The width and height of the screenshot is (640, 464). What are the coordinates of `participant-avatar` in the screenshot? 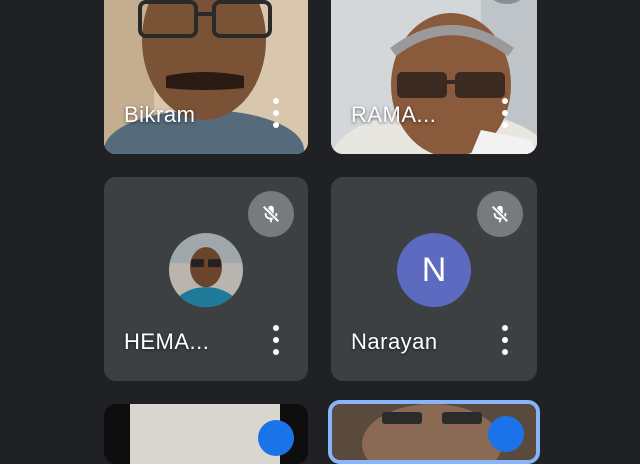 It's located at (206, 270).